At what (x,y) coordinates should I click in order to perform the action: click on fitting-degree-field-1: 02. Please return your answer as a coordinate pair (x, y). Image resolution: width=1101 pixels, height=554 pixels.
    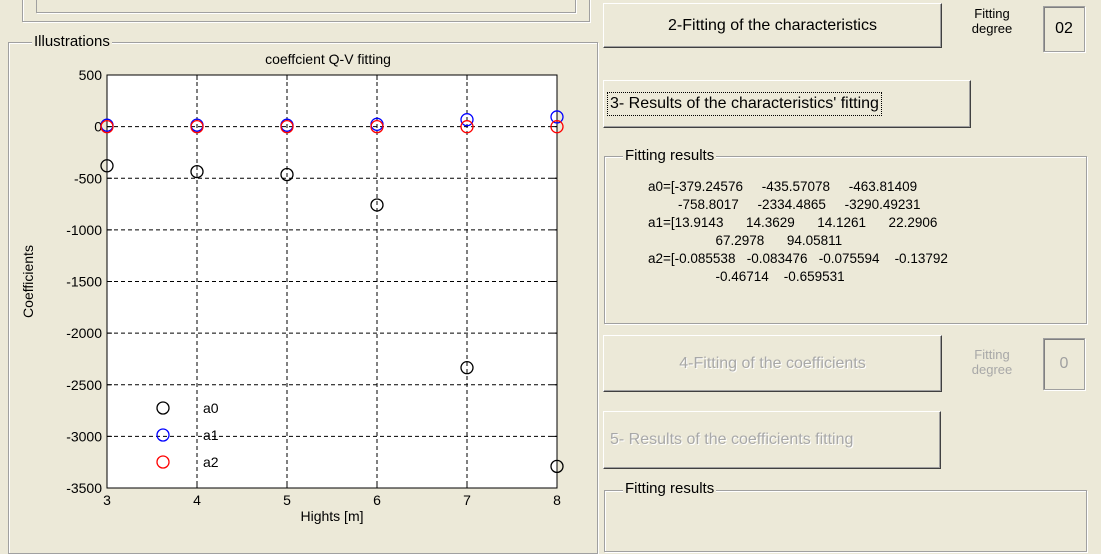
    Looking at the image, I should click on (1064, 29).